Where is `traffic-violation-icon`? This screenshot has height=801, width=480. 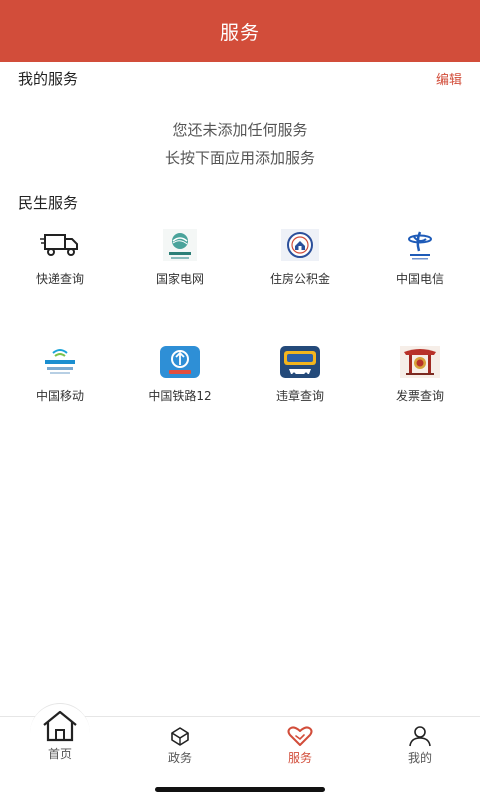
traffic-violation-icon is located at coordinates (300, 362).